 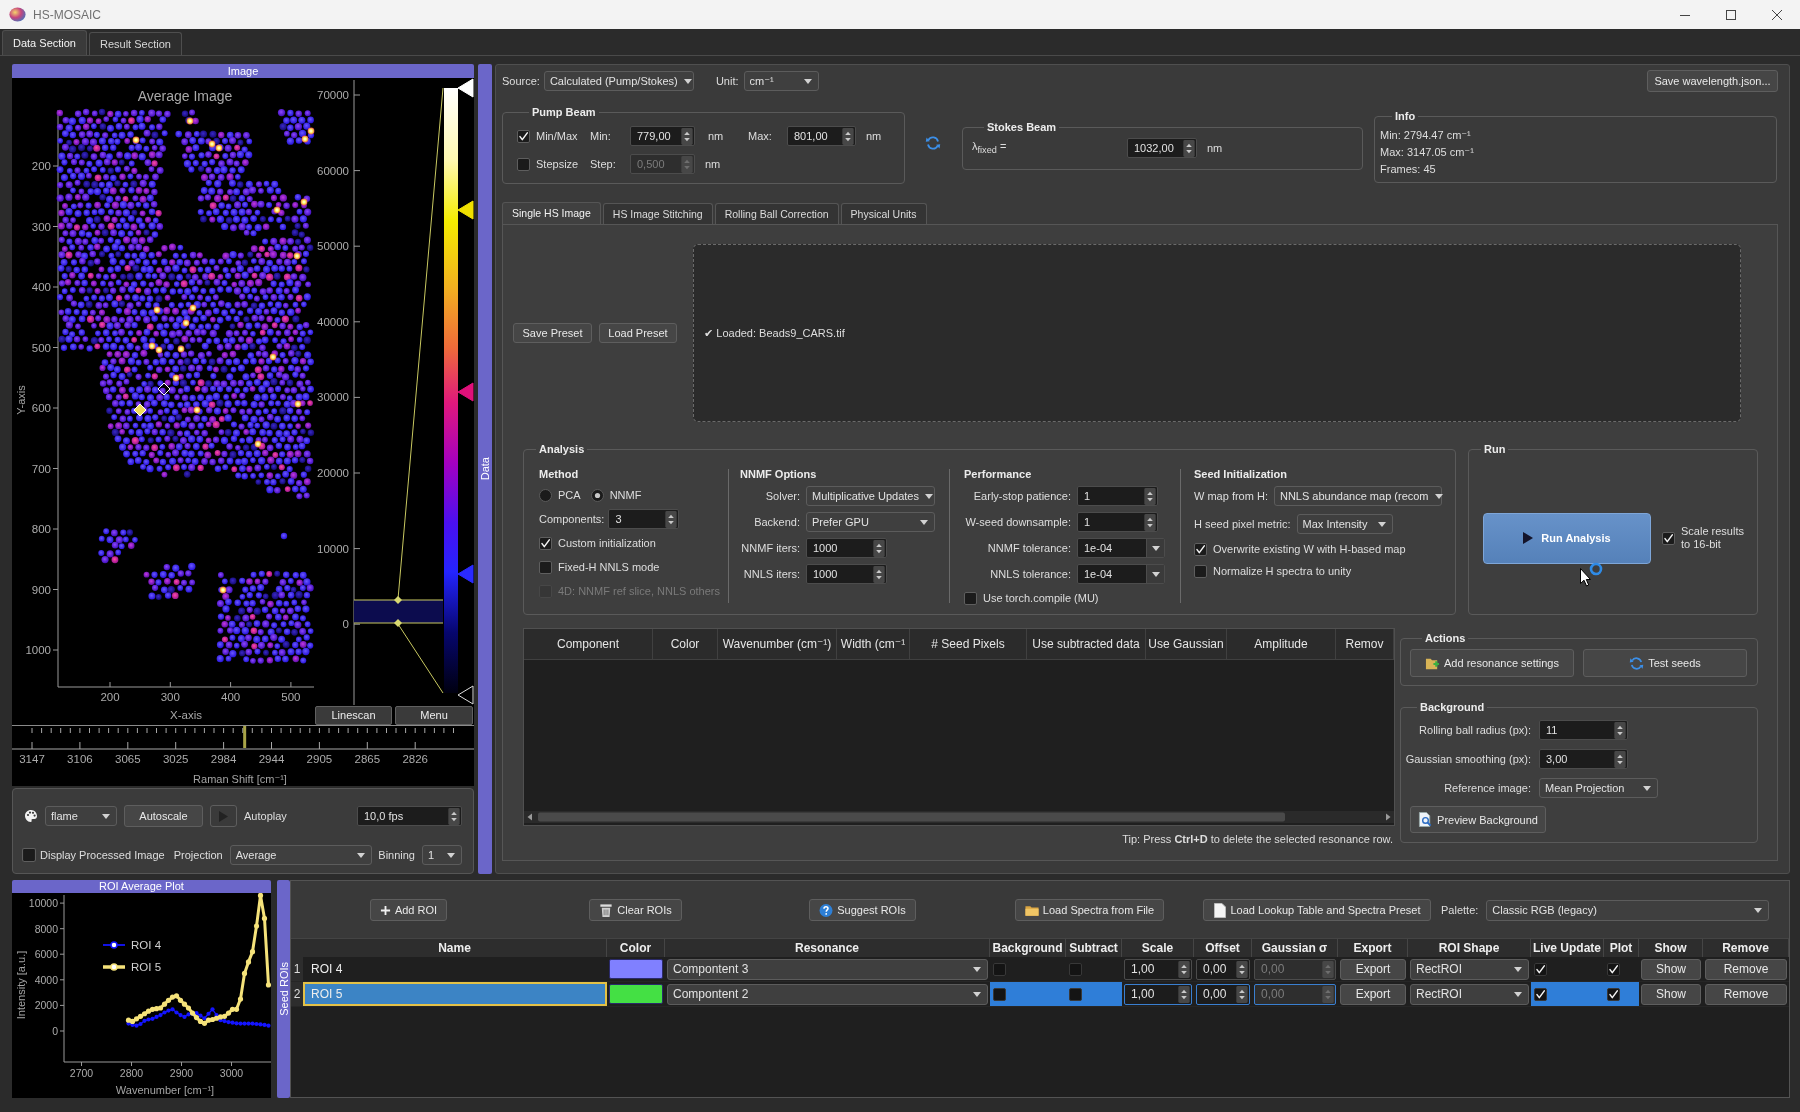 What do you see at coordinates (1117, 496) in the screenshot?
I see `spin-box: 1` at bounding box center [1117, 496].